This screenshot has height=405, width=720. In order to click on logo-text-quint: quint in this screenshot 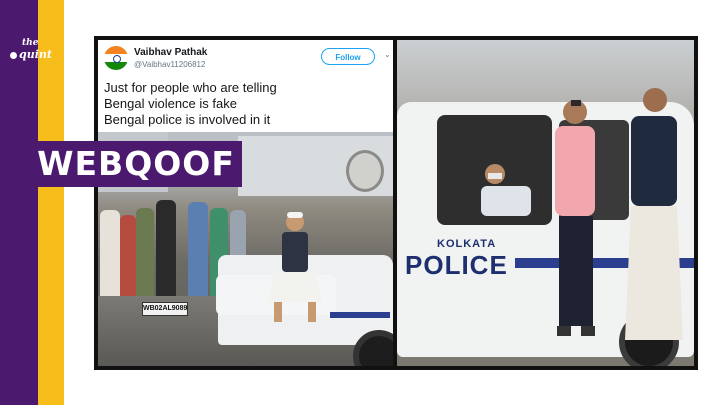, I will do `click(35, 54)`.